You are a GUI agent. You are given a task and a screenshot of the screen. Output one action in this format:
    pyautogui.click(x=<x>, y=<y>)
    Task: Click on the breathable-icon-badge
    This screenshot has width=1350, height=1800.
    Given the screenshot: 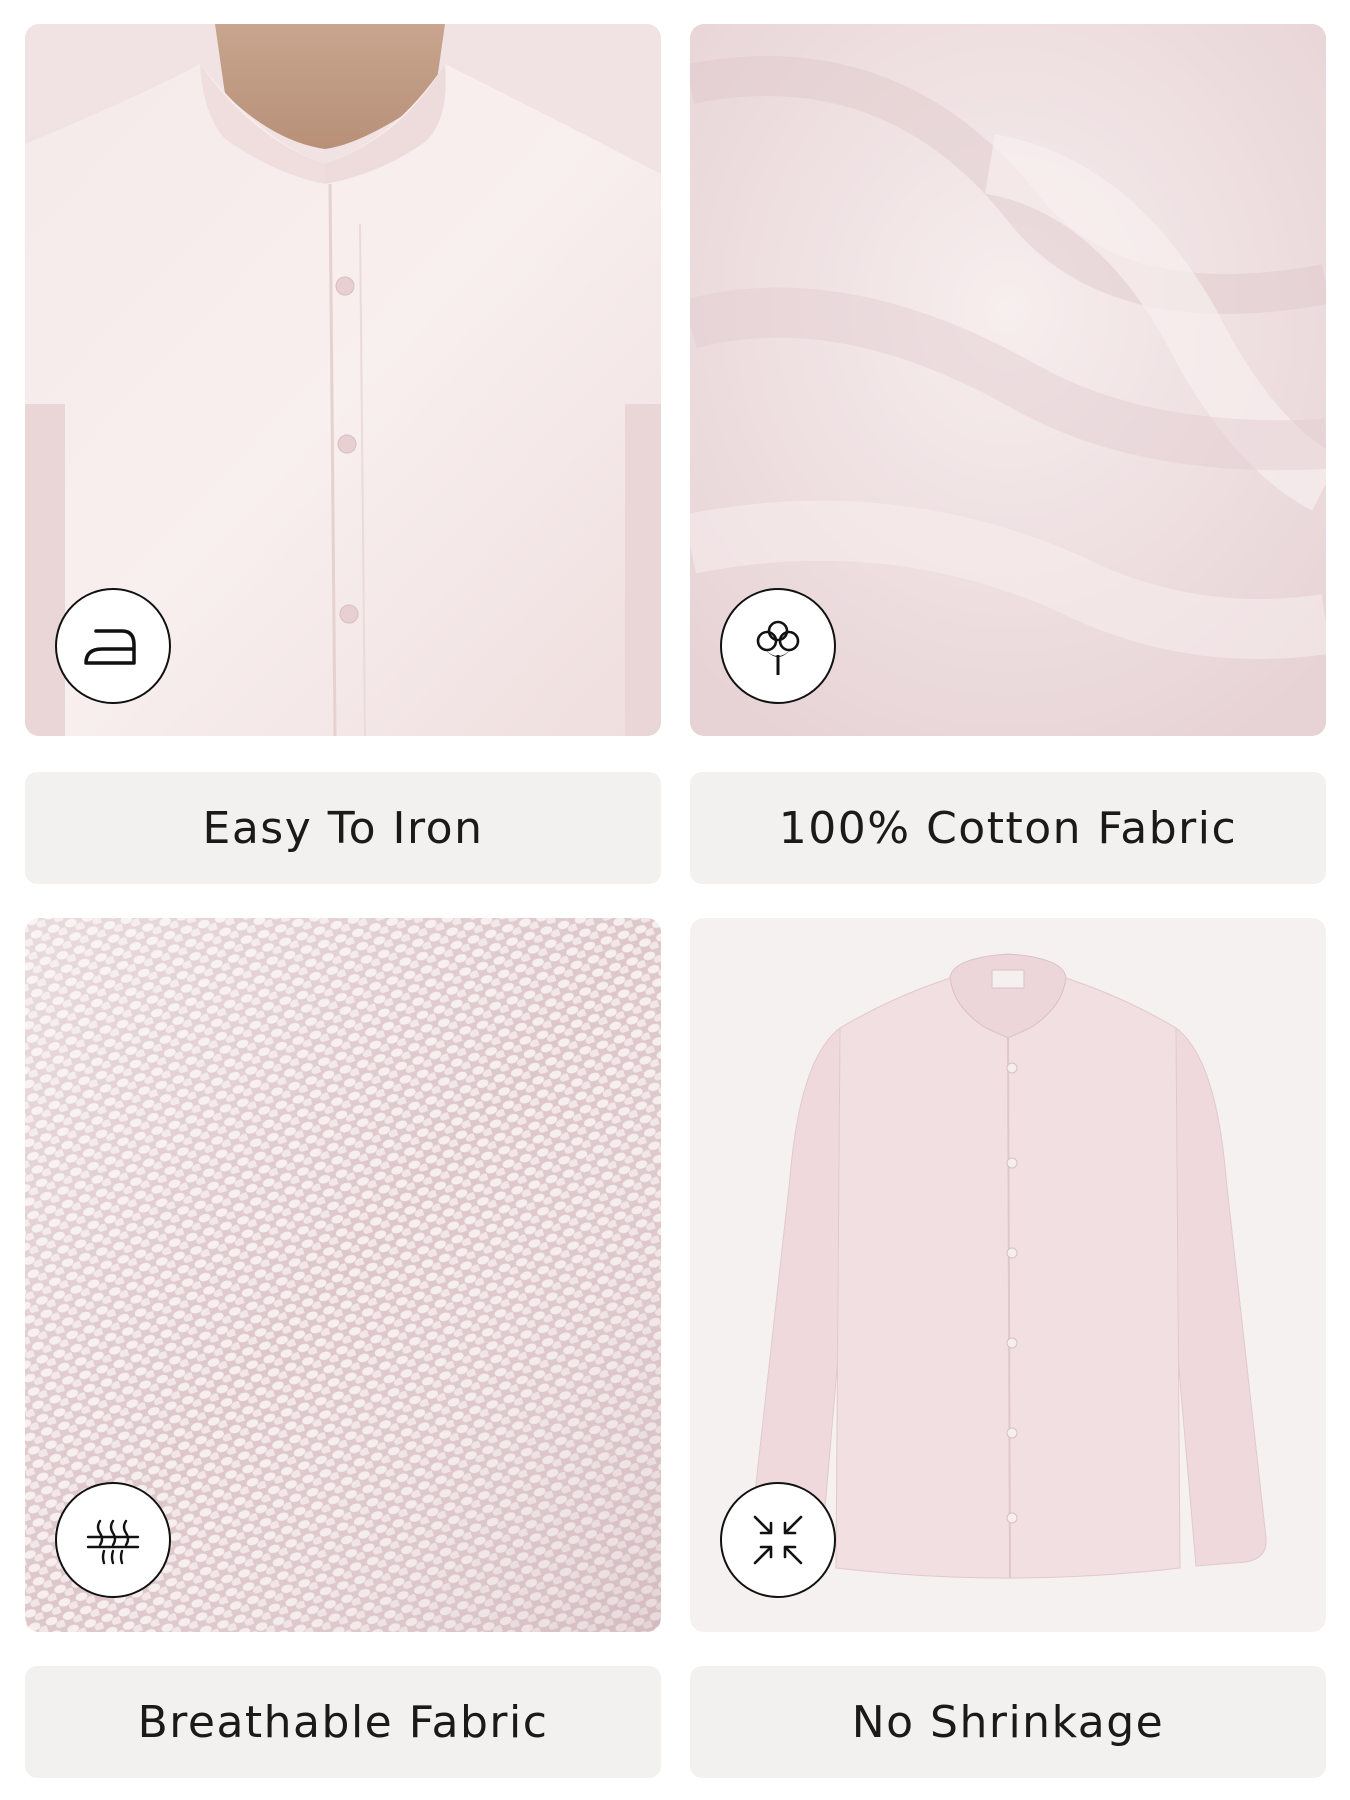 What is the action you would take?
    pyautogui.click(x=113, y=1540)
    